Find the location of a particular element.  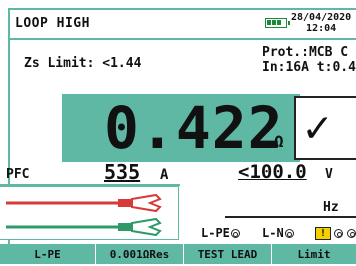

zs-limit: Zs Limit: <1.44 is located at coordinates (83, 63).